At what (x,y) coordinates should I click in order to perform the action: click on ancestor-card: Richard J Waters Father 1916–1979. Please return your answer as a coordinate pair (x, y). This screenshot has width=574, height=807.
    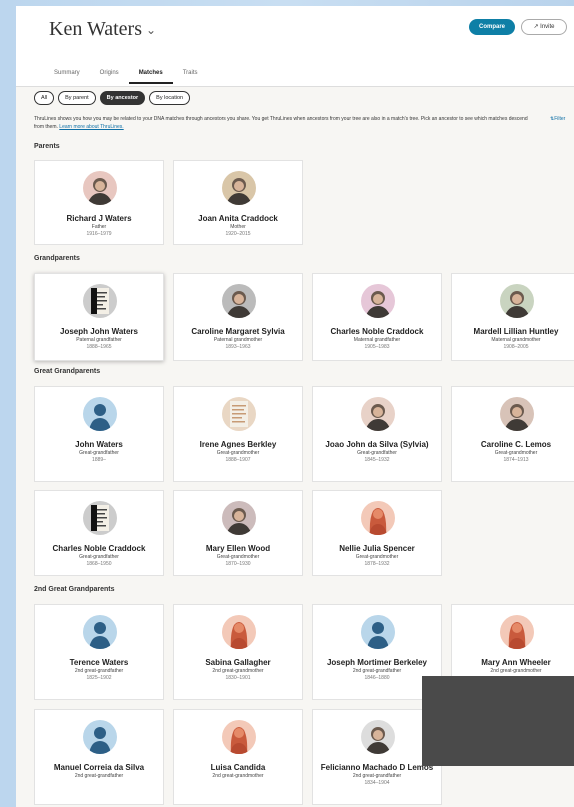
    Looking at the image, I should click on (99, 202).